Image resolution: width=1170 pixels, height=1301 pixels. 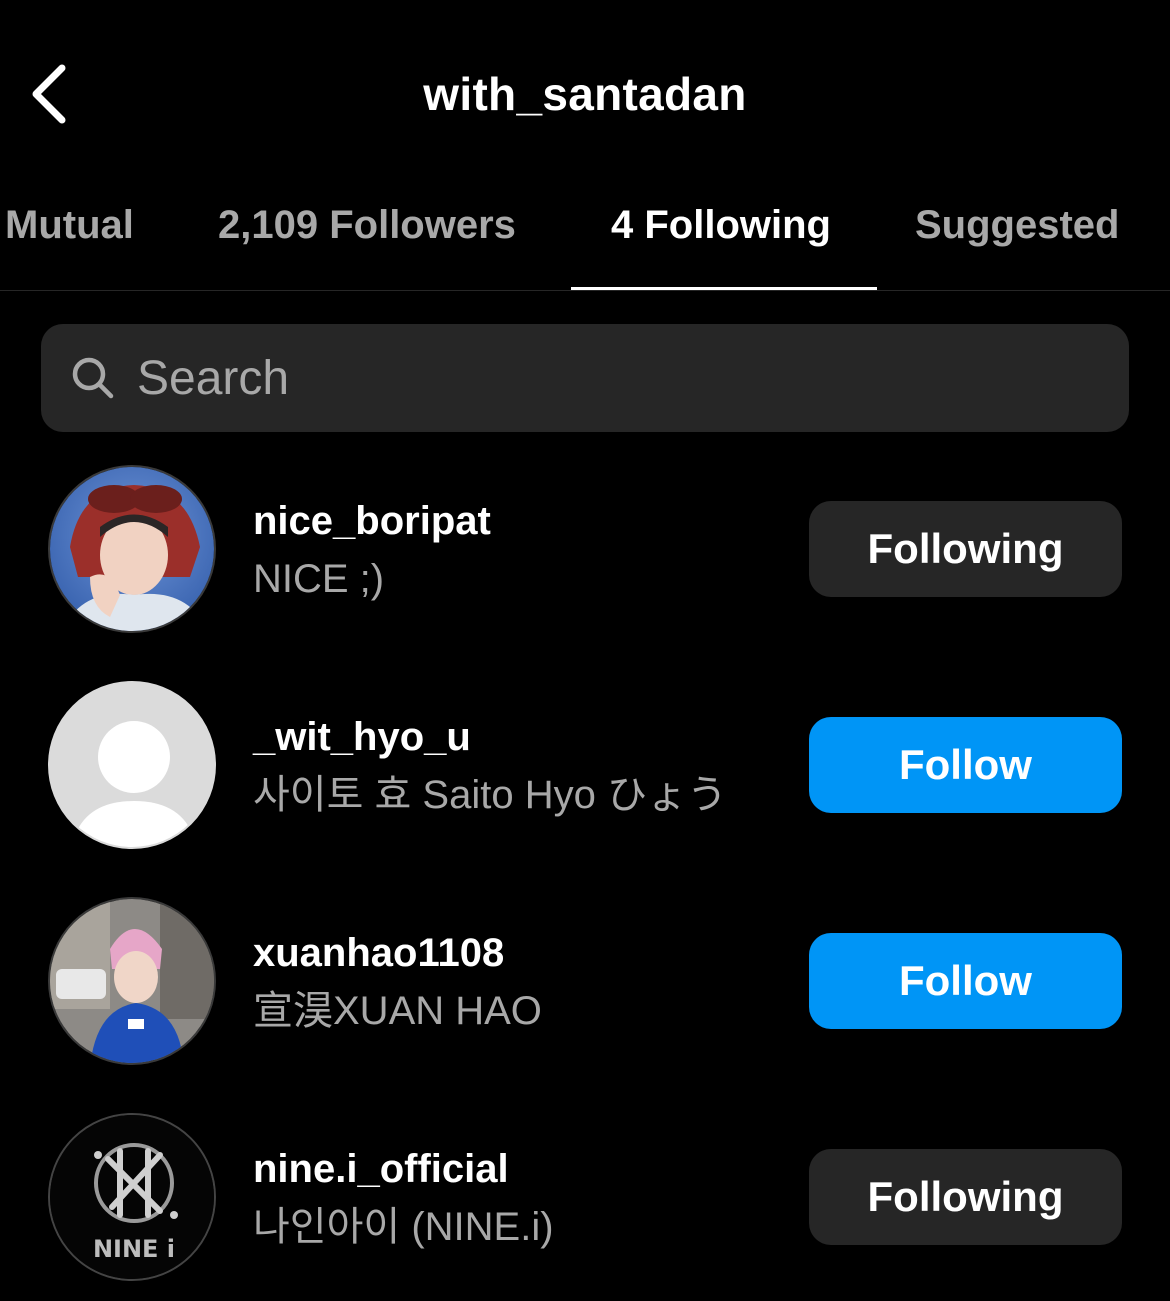 What do you see at coordinates (362, 737) in the screenshot?
I see `username: _wit_hyo_u` at bounding box center [362, 737].